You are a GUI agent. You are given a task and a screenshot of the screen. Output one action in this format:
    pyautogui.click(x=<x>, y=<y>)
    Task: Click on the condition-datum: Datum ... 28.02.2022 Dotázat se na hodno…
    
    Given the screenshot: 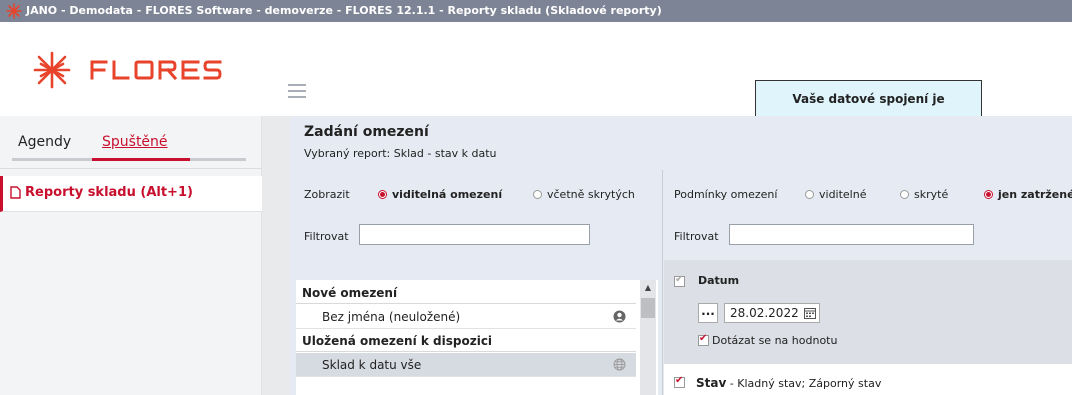 What is the action you would take?
    pyautogui.click(x=868, y=312)
    